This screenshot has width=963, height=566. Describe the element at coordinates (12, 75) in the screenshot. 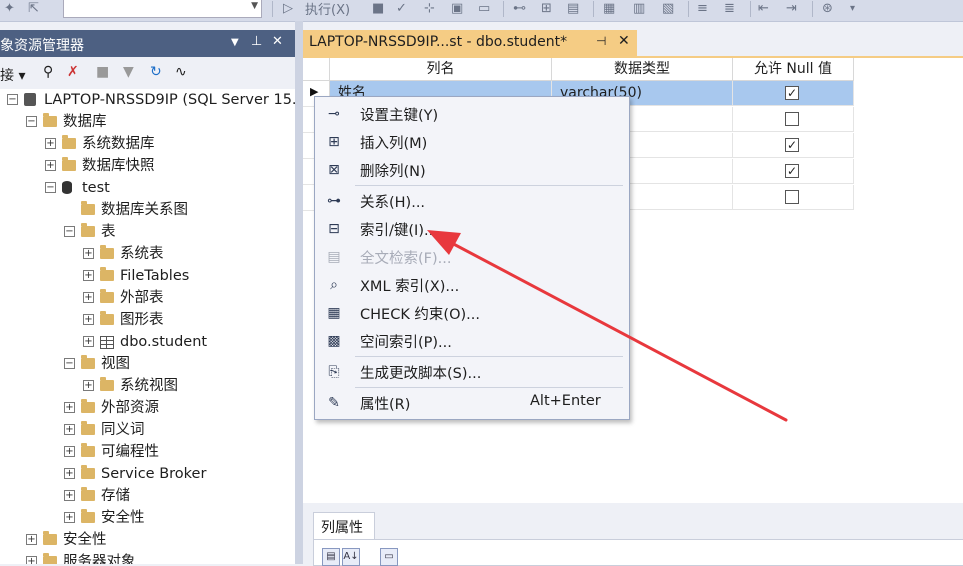

I see `connect-button: 连接 ▾` at that location.